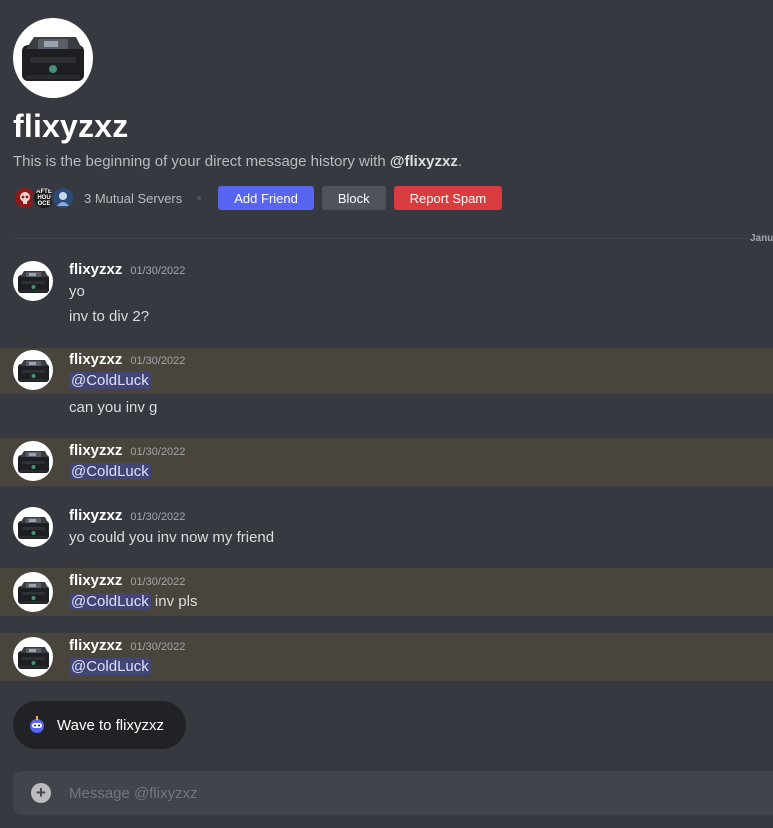  Describe the element at coordinates (25, 198) in the screenshot. I see `skull-icon` at that location.